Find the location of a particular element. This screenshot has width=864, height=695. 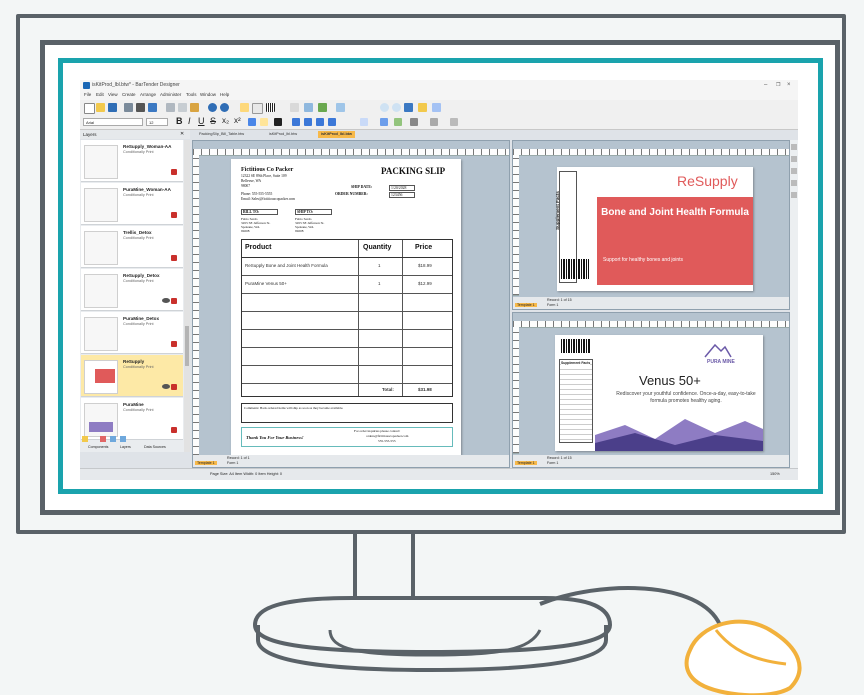

monitor-stand-and-mouse is located at coordinates (527, 640).